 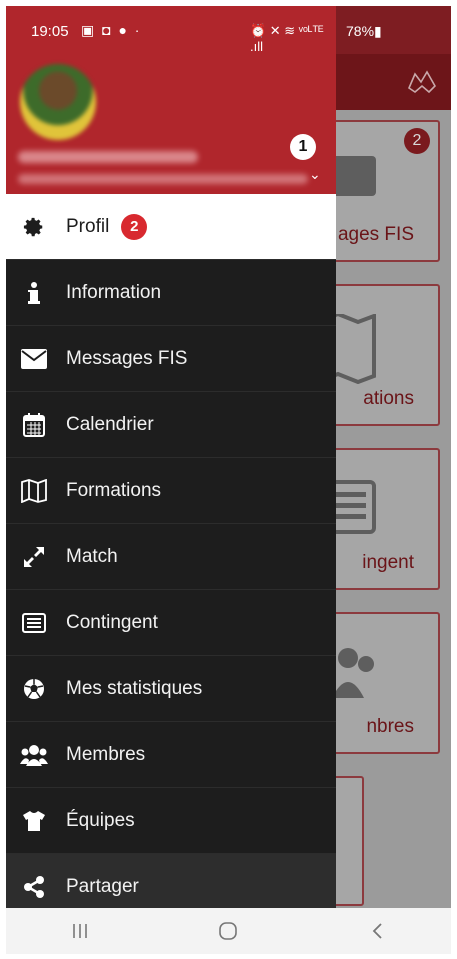 What do you see at coordinates (417, 141) in the screenshot?
I see `tile-badge: 2` at bounding box center [417, 141].